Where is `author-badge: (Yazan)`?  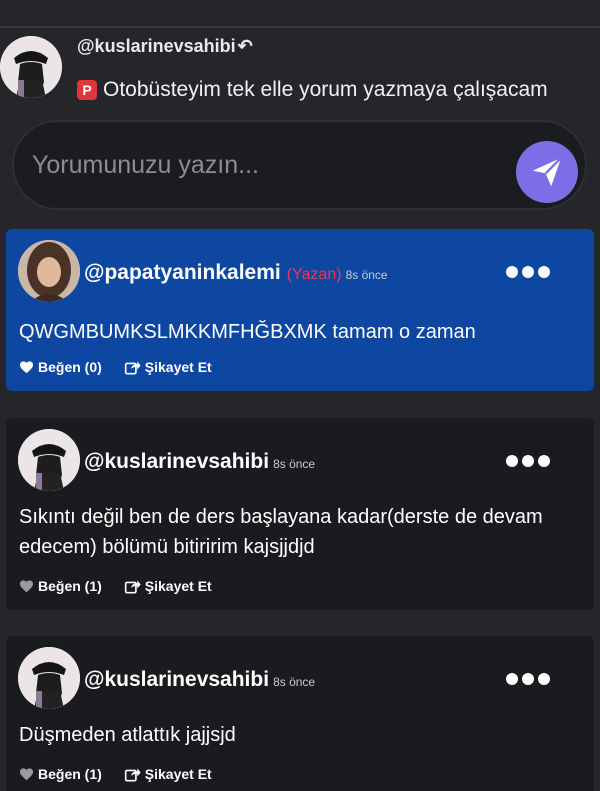 author-badge: (Yazan) is located at coordinates (314, 274).